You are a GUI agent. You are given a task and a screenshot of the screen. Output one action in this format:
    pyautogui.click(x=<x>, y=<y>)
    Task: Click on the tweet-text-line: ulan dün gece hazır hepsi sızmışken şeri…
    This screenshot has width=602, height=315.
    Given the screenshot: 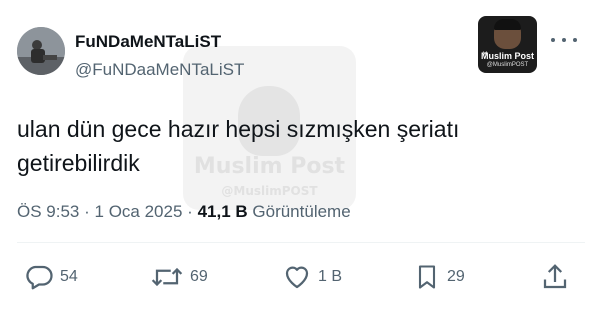 What is the action you would take?
    pyautogui.click(x=238, y=129)
    